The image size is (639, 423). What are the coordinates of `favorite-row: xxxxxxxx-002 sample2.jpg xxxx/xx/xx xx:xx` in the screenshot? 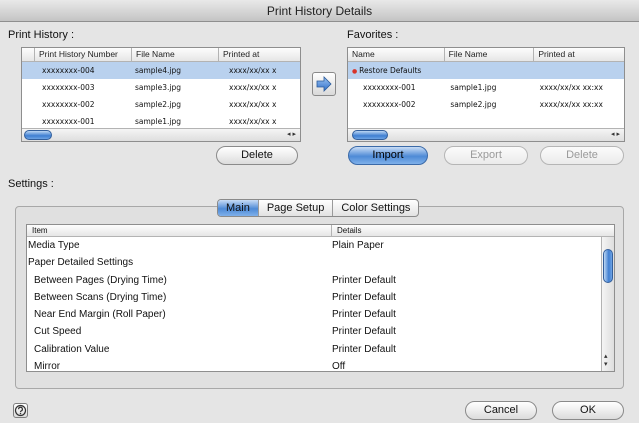 It's located at (486, 104).